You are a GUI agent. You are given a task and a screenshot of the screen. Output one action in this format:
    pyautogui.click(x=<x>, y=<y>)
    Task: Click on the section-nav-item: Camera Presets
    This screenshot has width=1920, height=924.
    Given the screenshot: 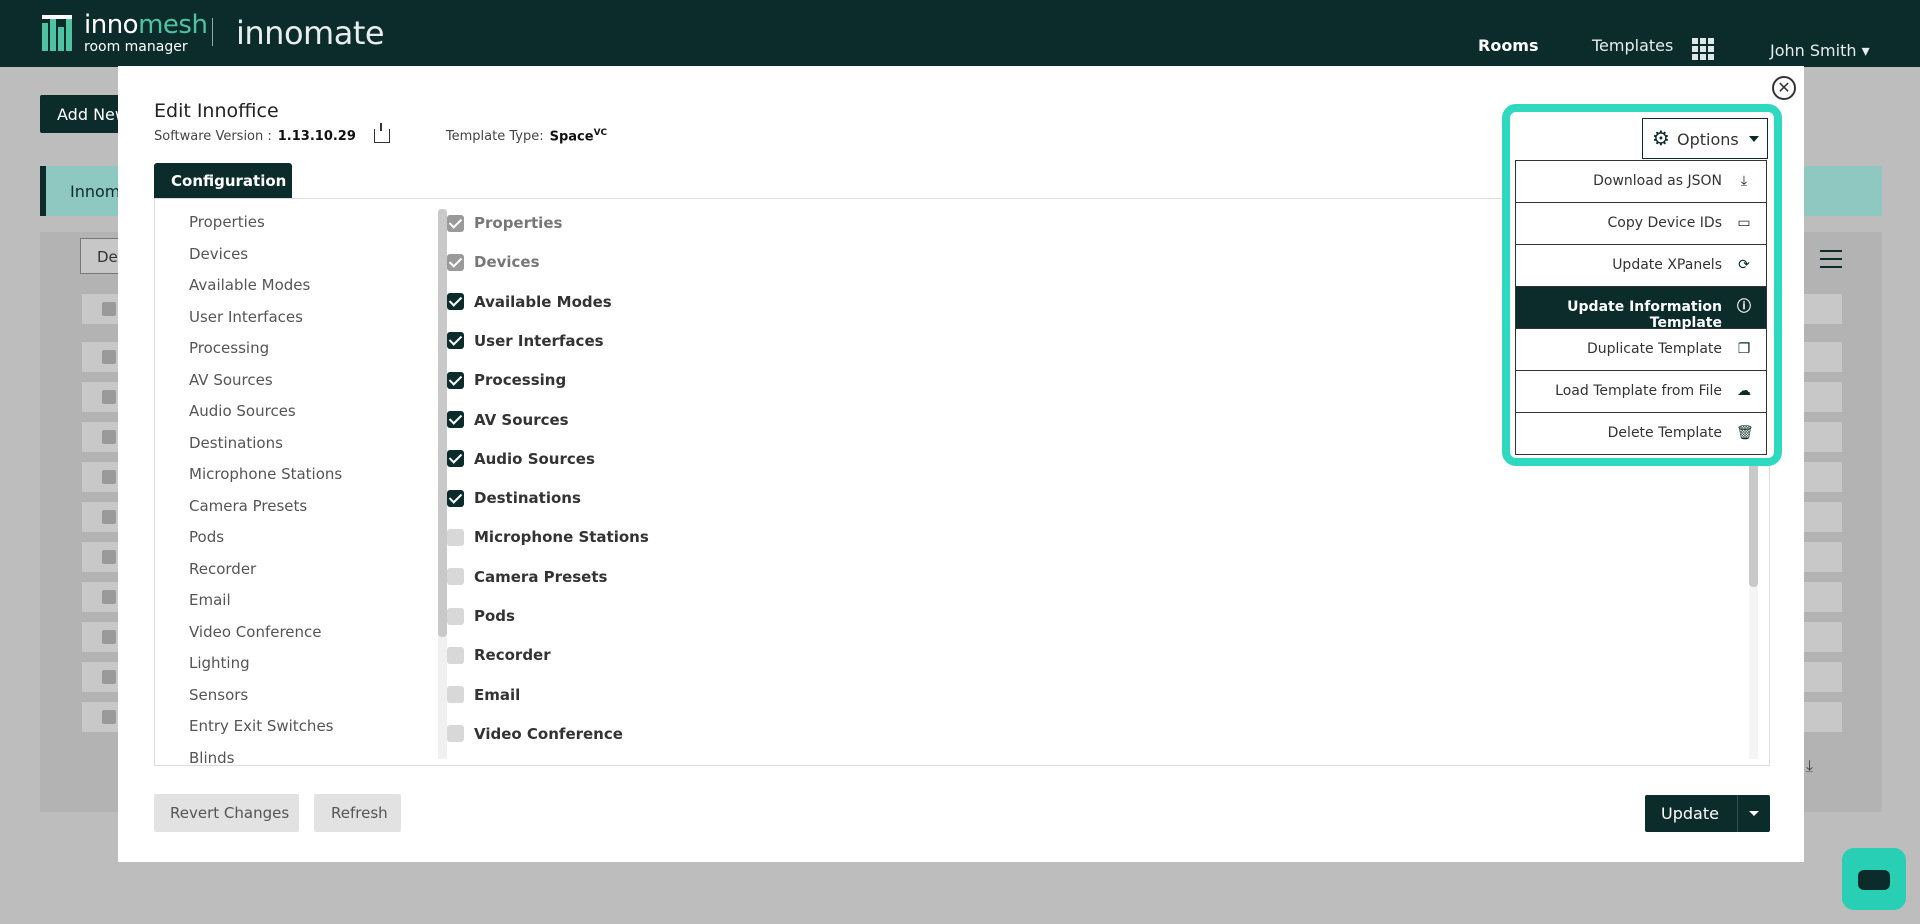 What is the action you would take?
    pyautogui.click(x=248, y=506)
    